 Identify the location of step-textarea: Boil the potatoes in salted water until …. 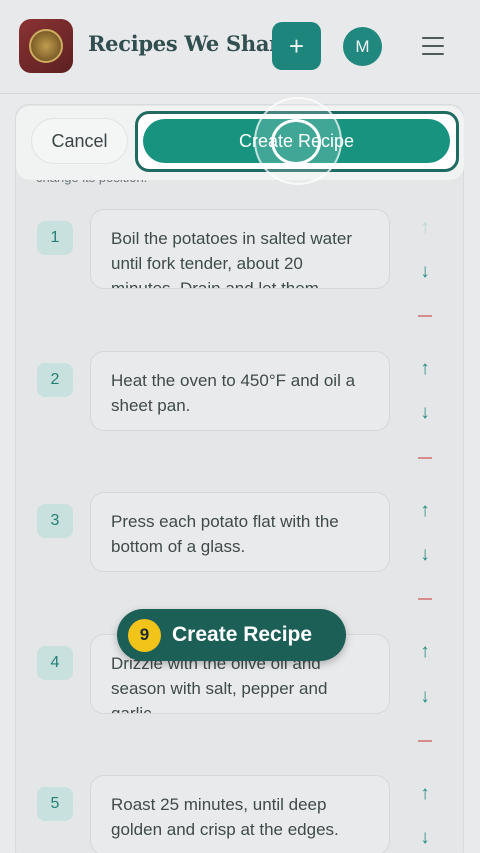
(240, 249).